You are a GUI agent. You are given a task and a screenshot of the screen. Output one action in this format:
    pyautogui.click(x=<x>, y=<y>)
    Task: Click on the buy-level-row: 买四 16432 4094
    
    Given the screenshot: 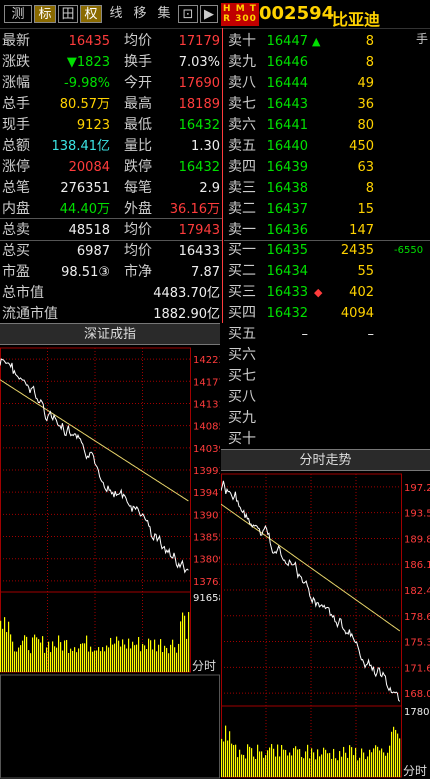 What is the action you would take?
    pyautogui.click(x=327, y=313)
    